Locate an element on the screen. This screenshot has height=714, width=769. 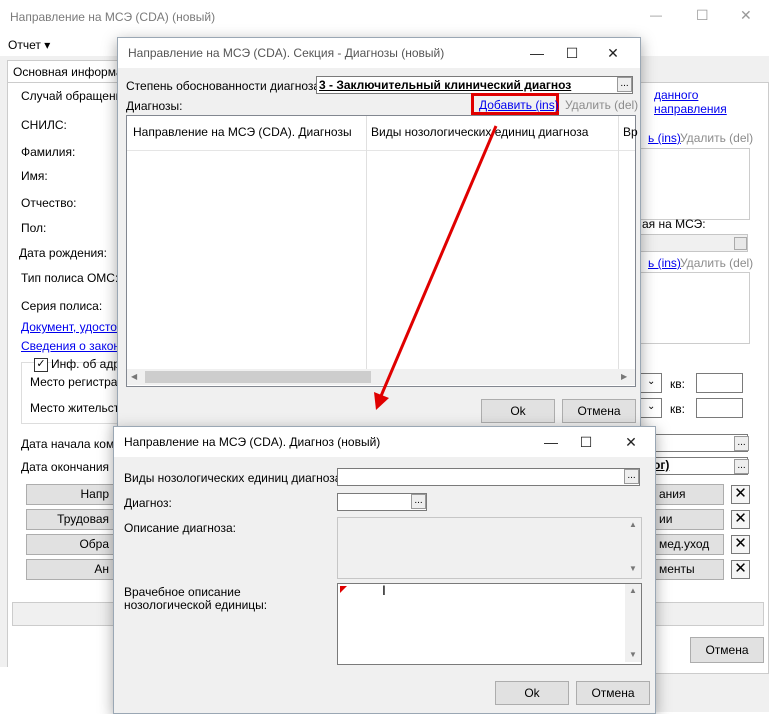
annotation-arrow is located at coordinates (436, 267).